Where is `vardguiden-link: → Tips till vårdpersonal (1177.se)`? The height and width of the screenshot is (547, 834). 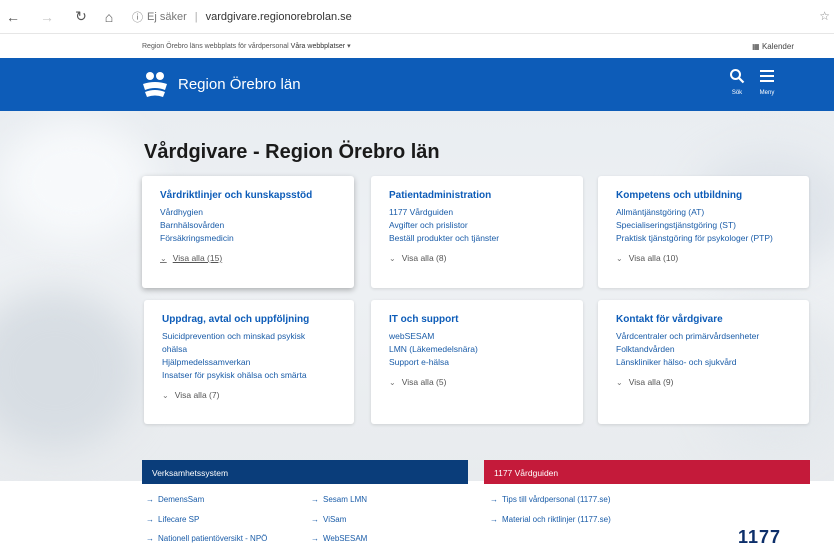
vardguiden-link: → Tips till vårdpersonal (1177.se) is located at coordinates (550, 499).